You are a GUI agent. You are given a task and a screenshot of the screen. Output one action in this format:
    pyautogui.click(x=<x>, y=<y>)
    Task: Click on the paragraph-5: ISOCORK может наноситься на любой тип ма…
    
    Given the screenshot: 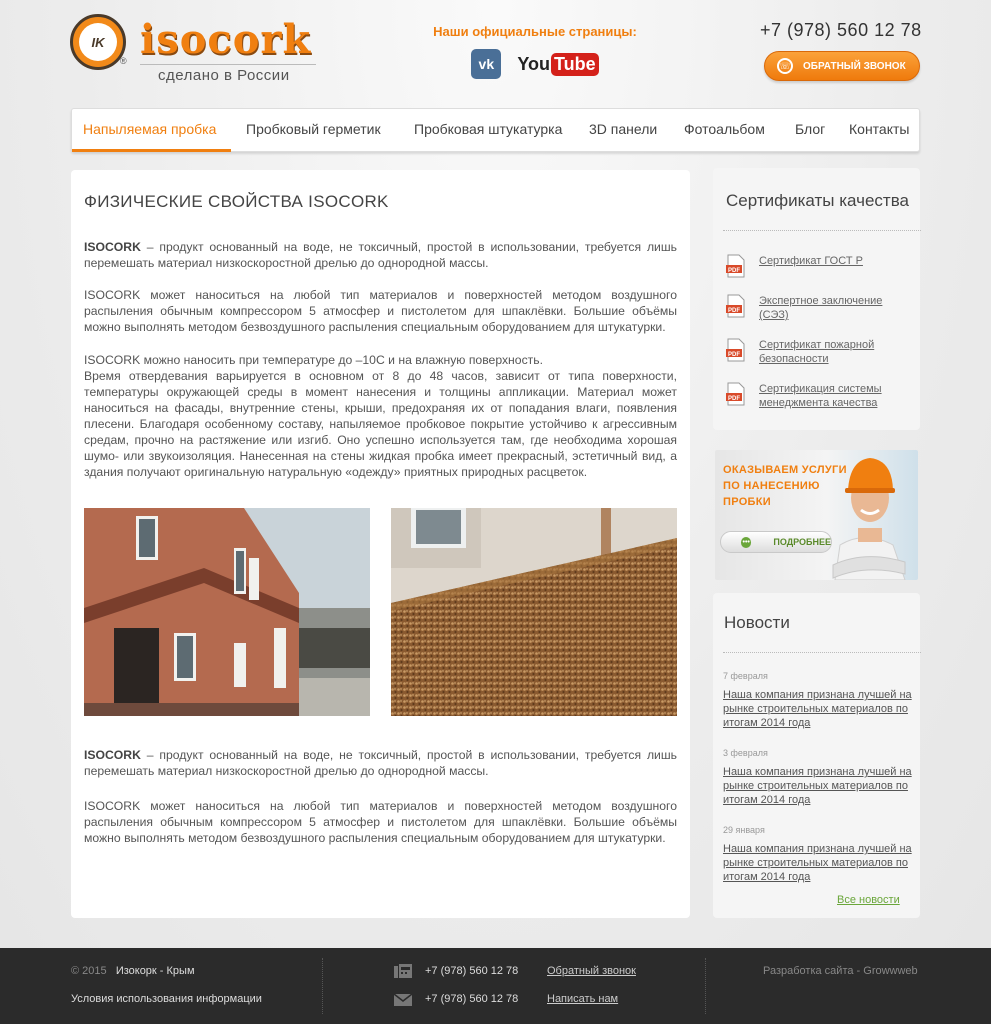 What is the action you would take?
    pyautogui.click(x=380, y=822)
    